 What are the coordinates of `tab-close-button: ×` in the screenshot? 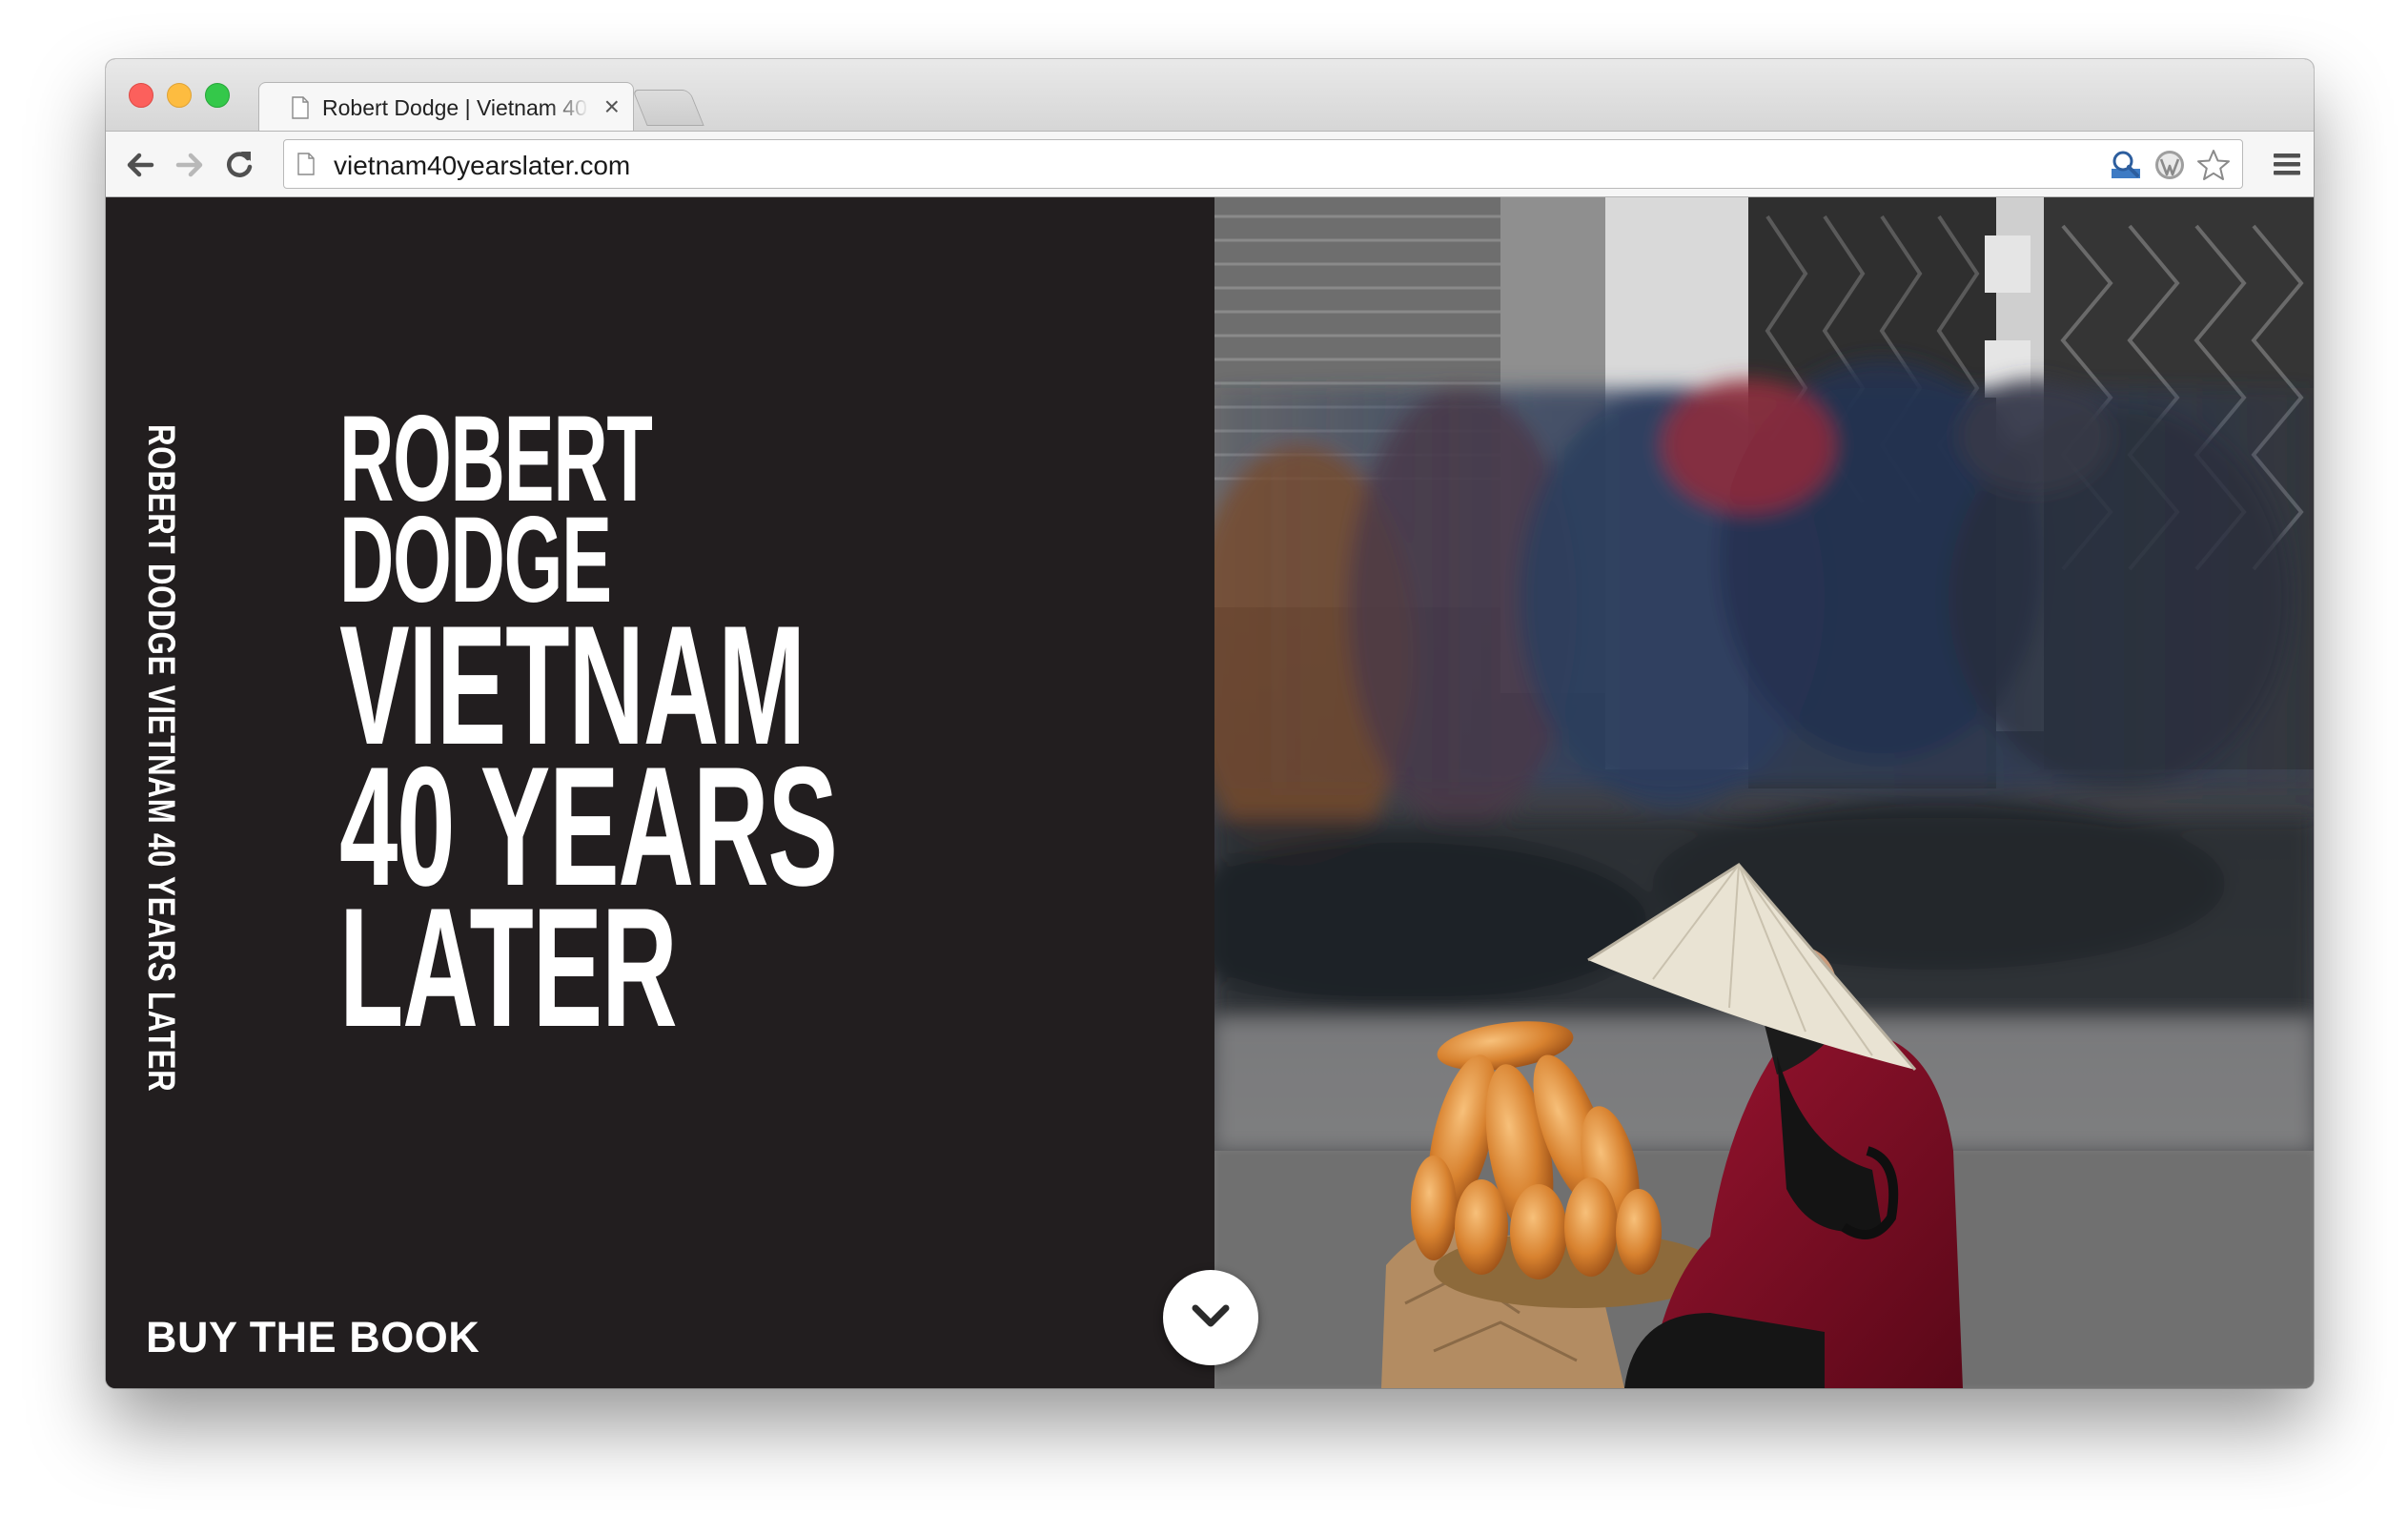 It's located at (612, 106).